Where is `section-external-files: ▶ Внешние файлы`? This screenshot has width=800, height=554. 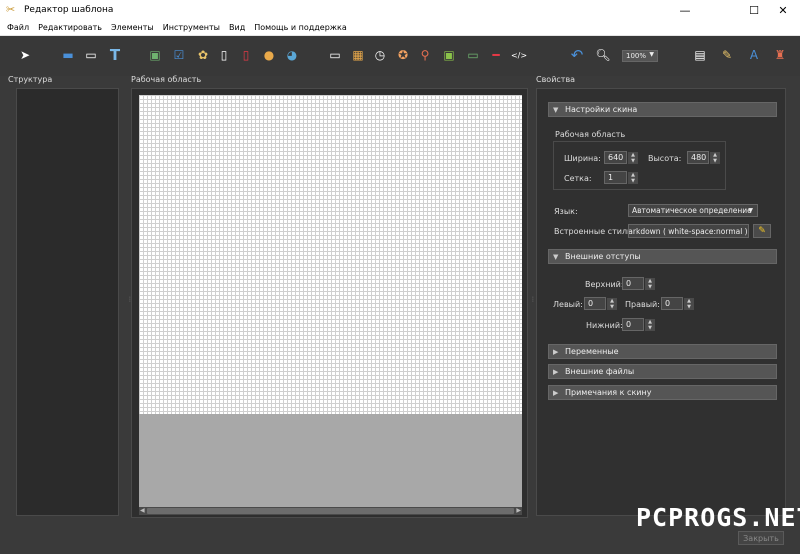 section-external-files: ▶ Внешние файлы is located at coordinates (662, 371).